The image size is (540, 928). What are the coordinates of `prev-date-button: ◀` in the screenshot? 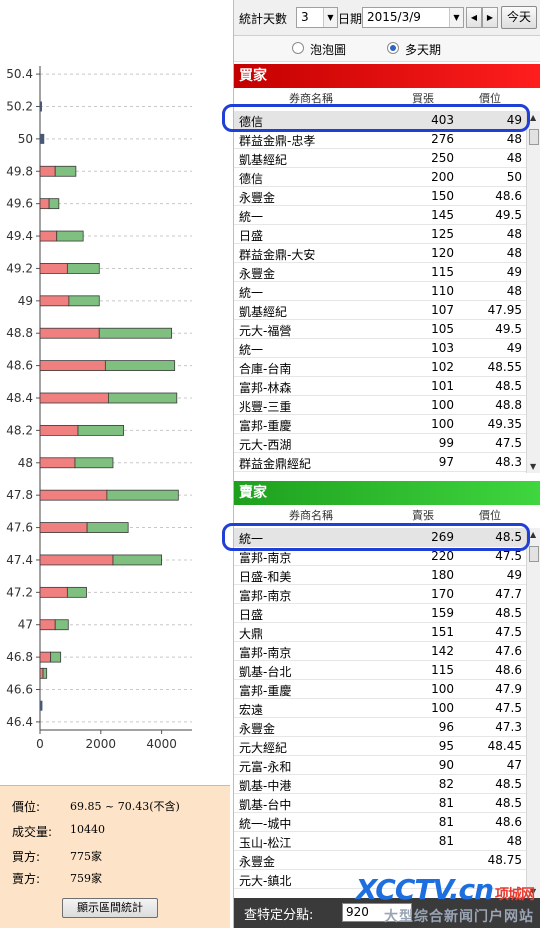 It's located at (474, 17).